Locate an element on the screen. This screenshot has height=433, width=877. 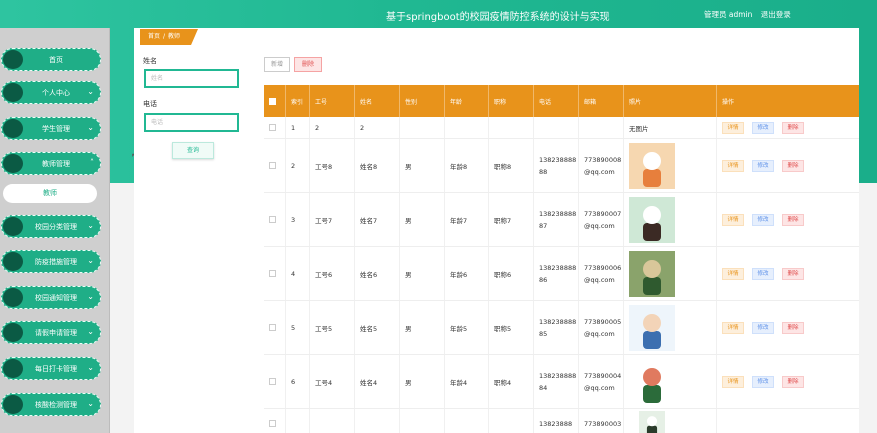
header-checkbox-cell is located at coordinates (275, 101).